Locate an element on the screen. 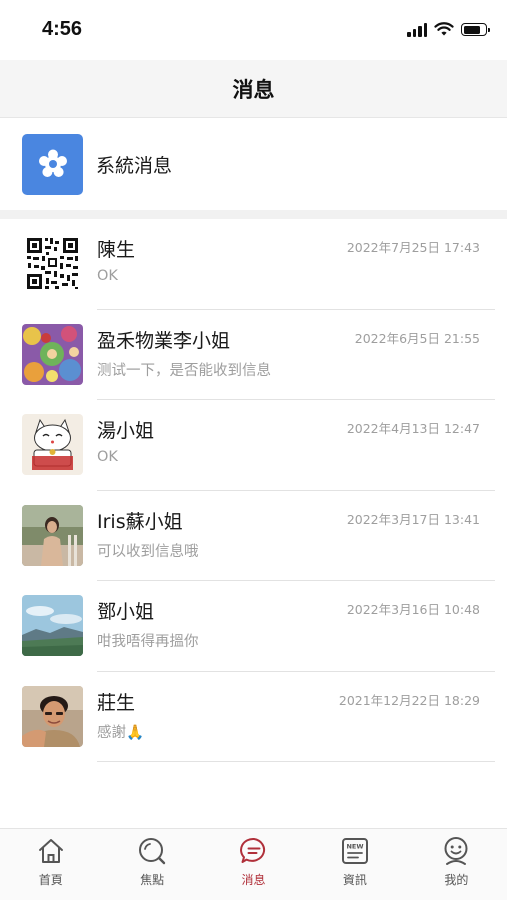 This screenshot has width=507, height=900. qr-code-avatar is located at coordinates (52, 263).